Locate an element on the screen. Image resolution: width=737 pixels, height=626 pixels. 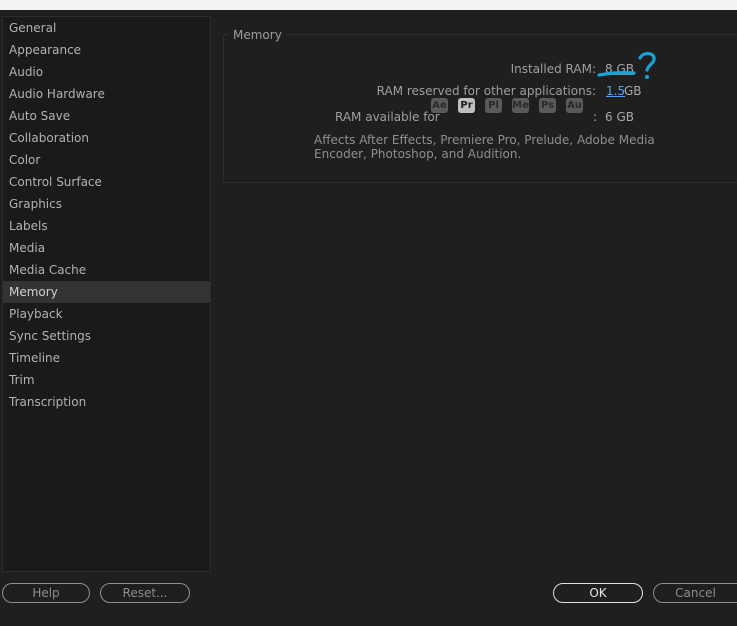
after-effects-badge: Ae is located at coordinates (439, 105).